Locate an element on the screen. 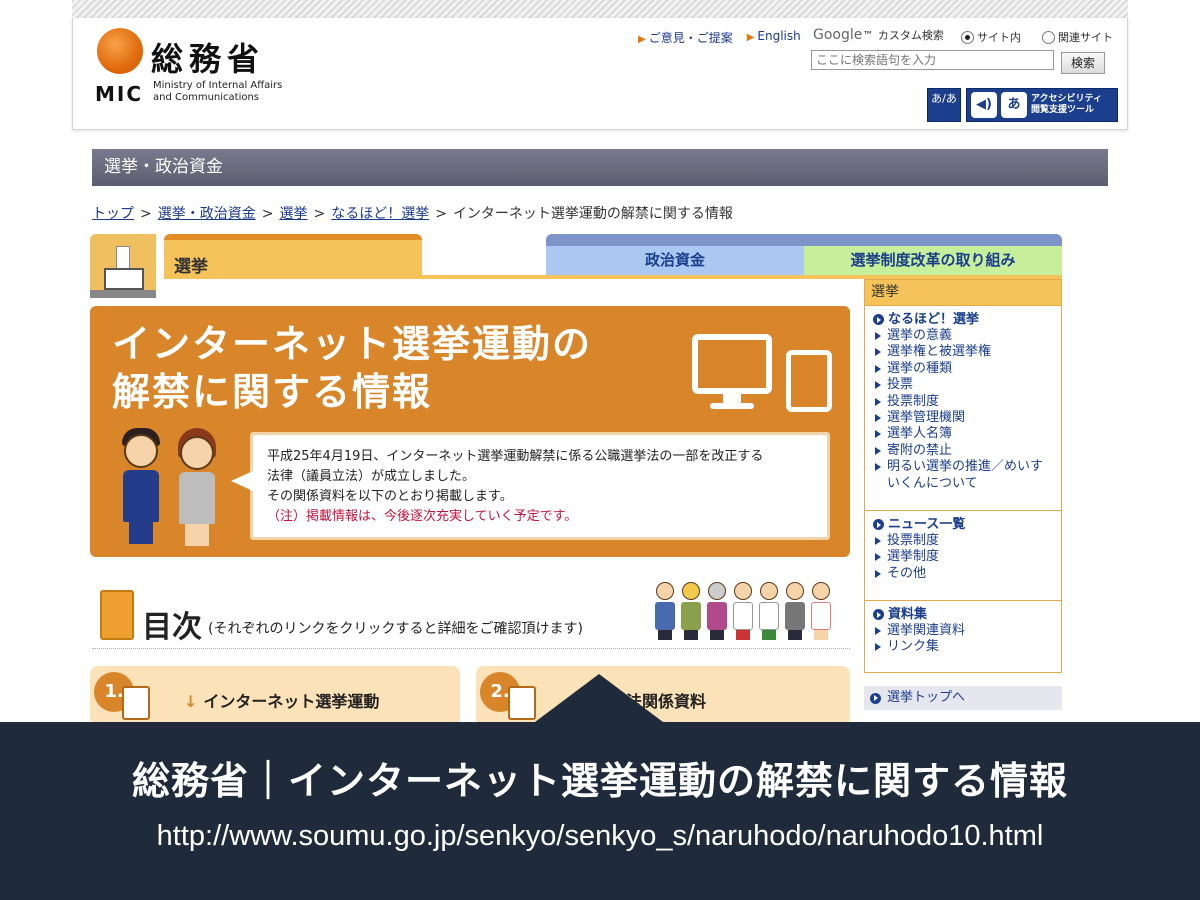  banner-text-line1: 平成25年4月19日、インターネット選挙運動解禁に係る公職選挙法の一部を改正する is located at coordinates (515, 456).